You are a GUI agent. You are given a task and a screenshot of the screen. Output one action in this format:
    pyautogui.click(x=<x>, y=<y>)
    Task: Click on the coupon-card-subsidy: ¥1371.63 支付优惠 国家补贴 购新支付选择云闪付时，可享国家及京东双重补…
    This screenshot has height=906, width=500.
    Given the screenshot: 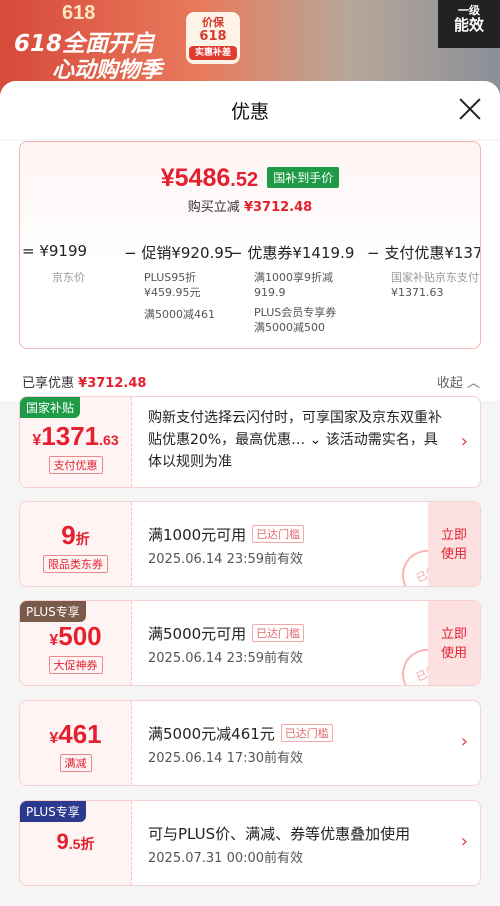 What is the action you would take?
    pyautogui.click(x=250, y=442)
    